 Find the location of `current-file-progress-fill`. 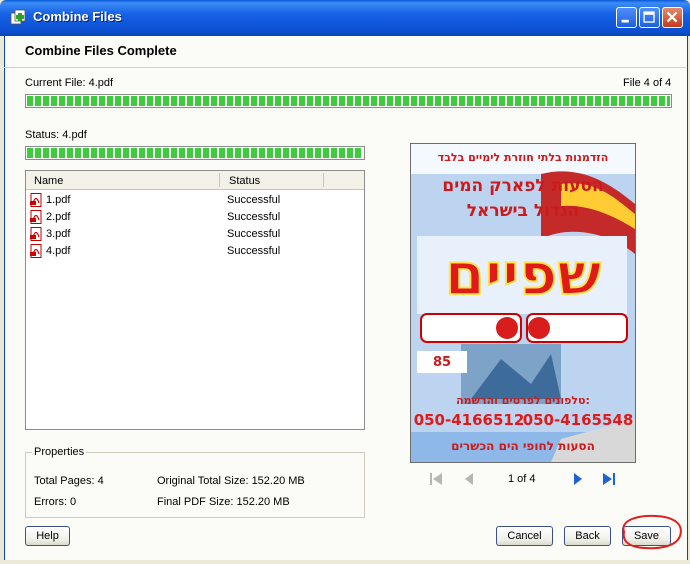

current-file-progress-fill is located at coordinates (348, 101).